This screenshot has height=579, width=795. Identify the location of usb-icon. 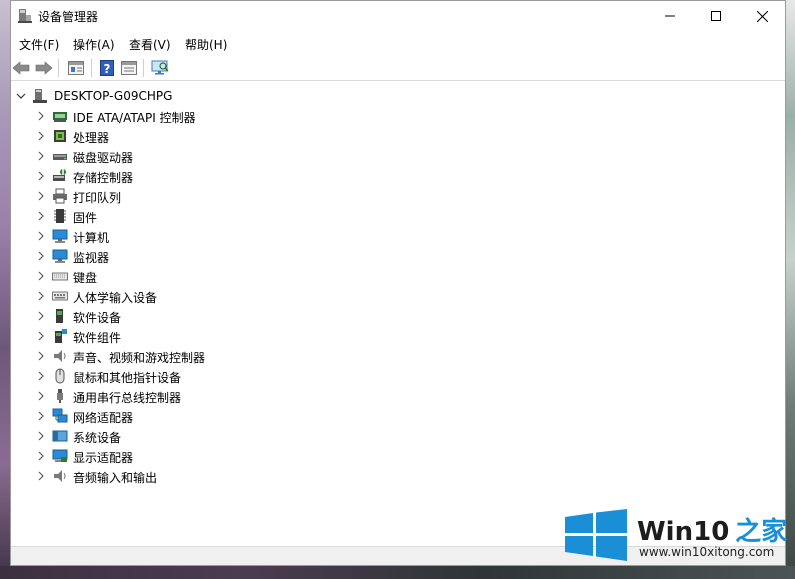
(60, 396).